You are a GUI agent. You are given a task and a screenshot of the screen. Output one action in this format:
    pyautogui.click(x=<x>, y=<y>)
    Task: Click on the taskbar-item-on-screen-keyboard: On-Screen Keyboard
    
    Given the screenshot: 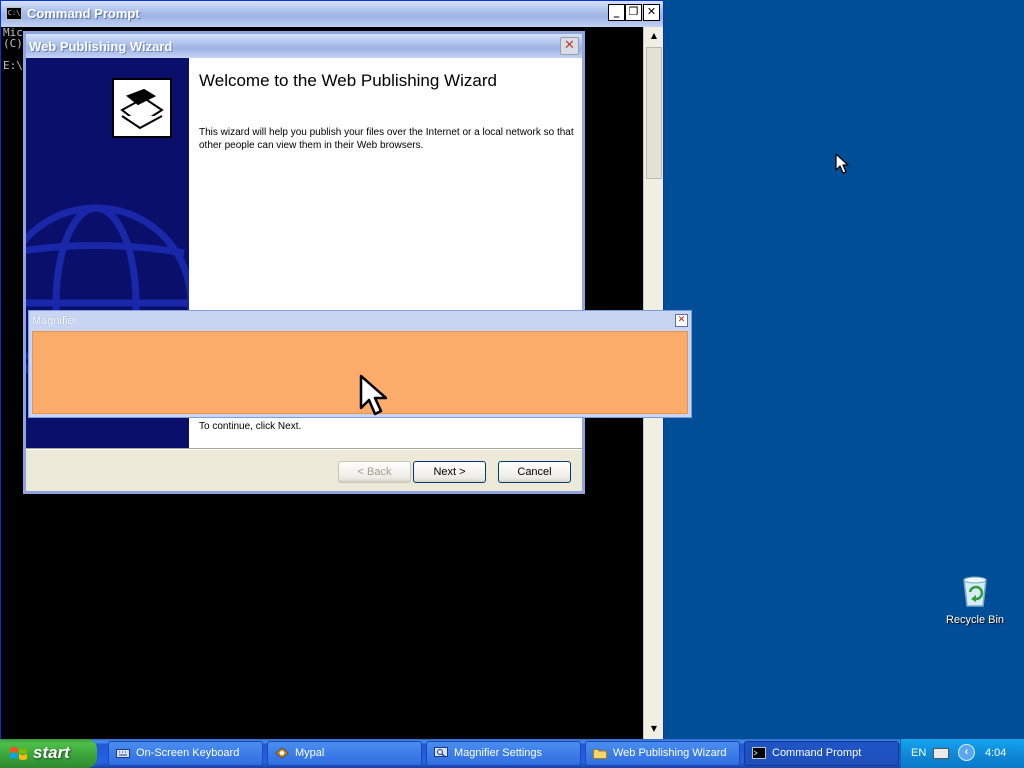 What is the action you would take?
    pyautogui.click(x=185, y=753)
    